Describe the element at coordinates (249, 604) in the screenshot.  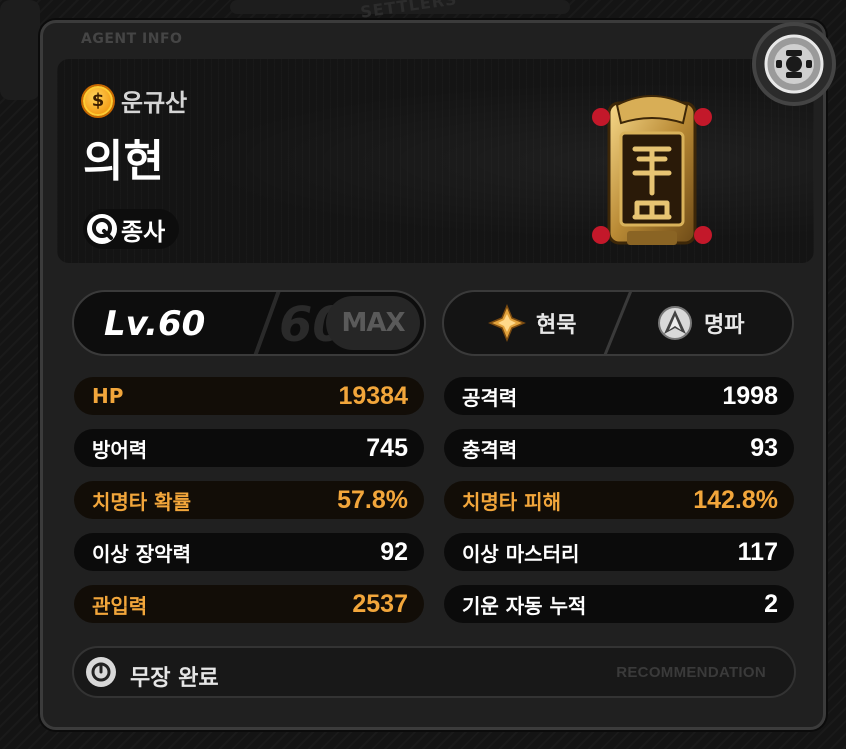
I see `stat-row-pen: 관입력 2537` at that location.